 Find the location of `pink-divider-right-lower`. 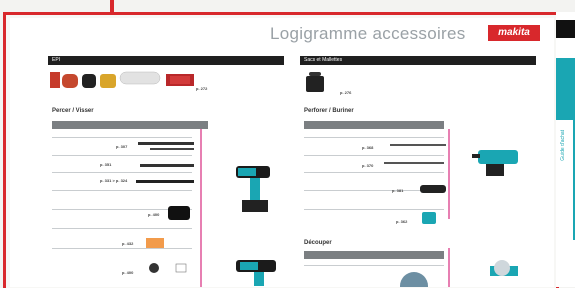

pink-divider-right-lower is located at coordinates (449, 267).